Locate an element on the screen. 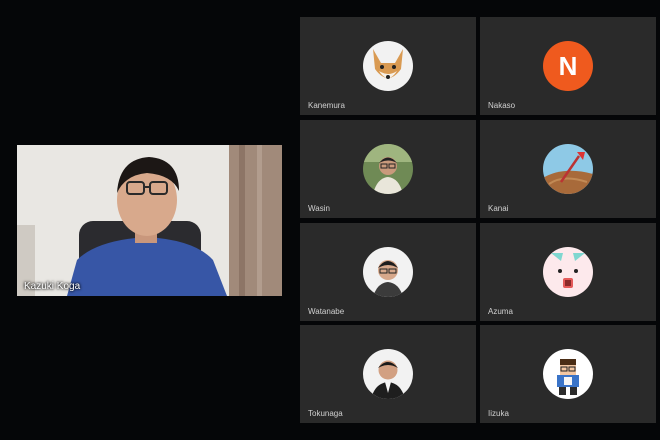  shovel-icon is located at coordinates (568, 169).